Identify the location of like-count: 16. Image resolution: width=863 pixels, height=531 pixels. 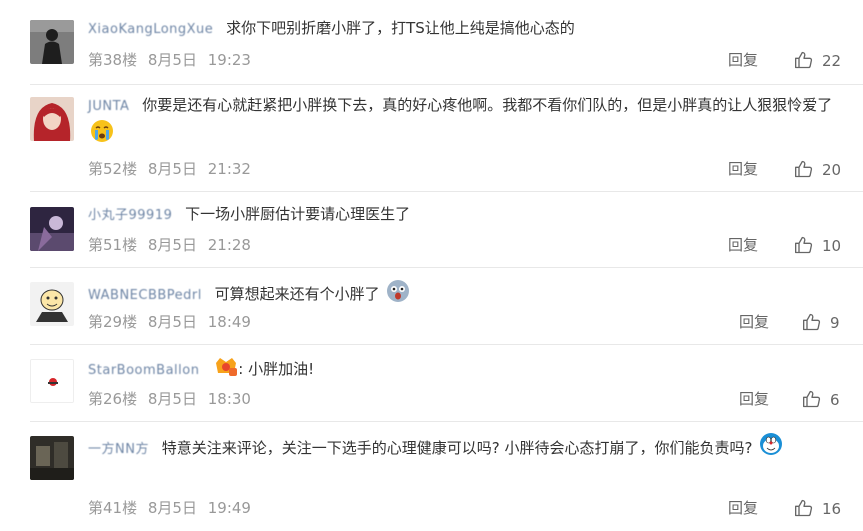
(832, 509).